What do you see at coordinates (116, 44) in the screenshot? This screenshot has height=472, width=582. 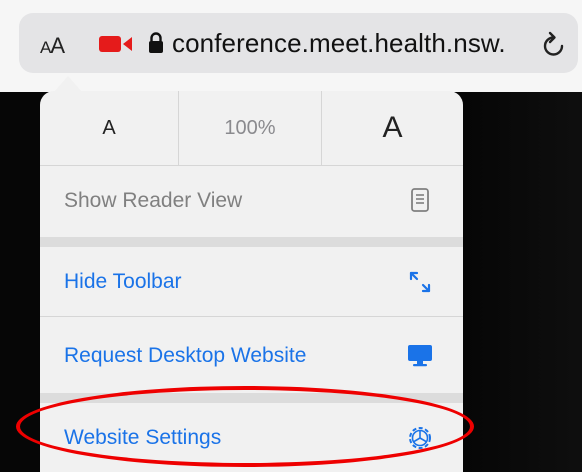 I see `video-camera-icon` at bounding box center [116, 44].